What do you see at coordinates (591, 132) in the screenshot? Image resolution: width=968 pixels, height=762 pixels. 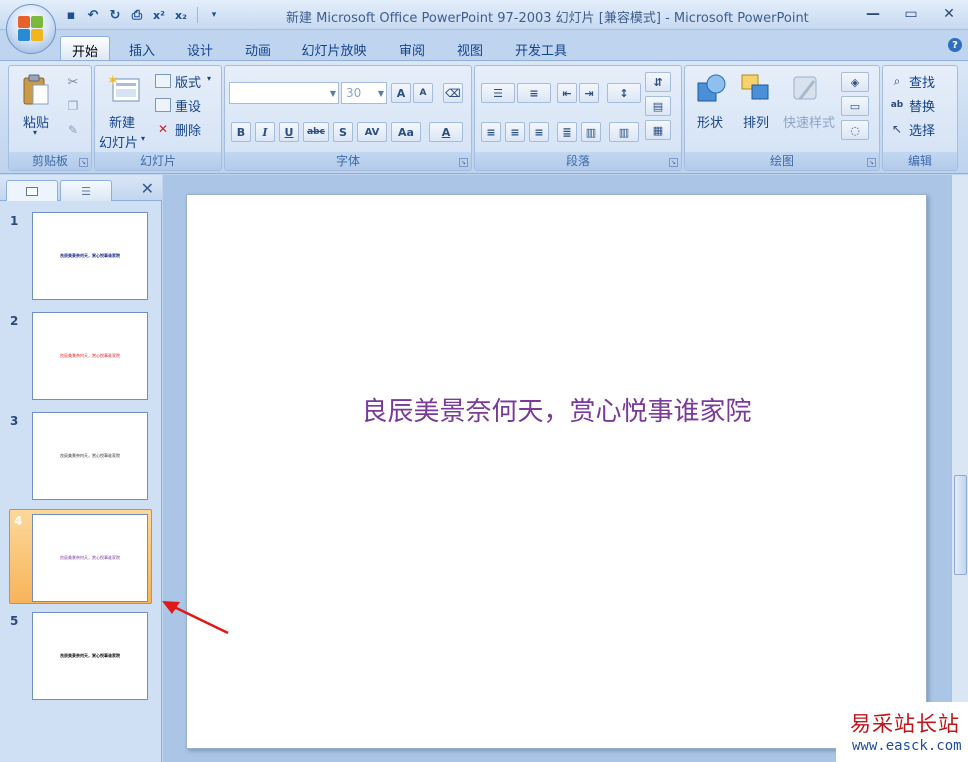 I see `distributed-icon: ▥` at bounding box center [591, 132].